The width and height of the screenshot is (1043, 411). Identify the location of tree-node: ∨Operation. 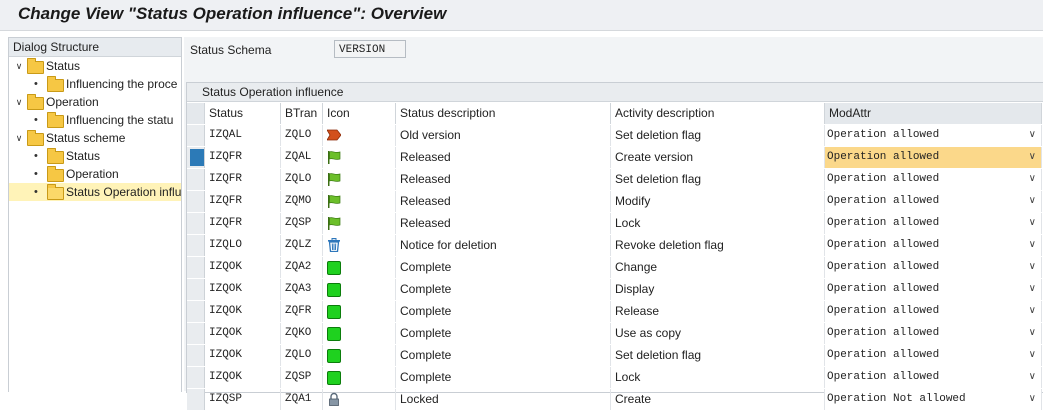
(95, 102).